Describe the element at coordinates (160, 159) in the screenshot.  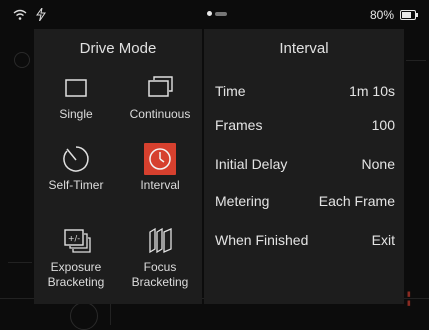
I see `interval-icon` at that location.